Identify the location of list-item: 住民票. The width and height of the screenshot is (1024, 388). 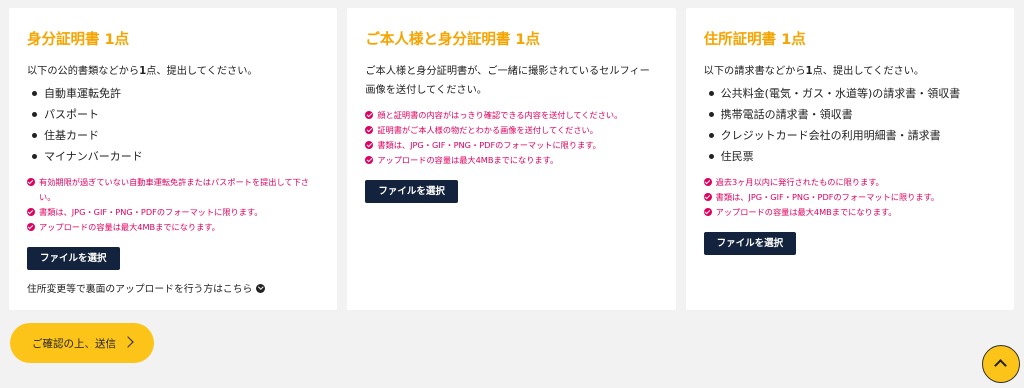
(850, 156).